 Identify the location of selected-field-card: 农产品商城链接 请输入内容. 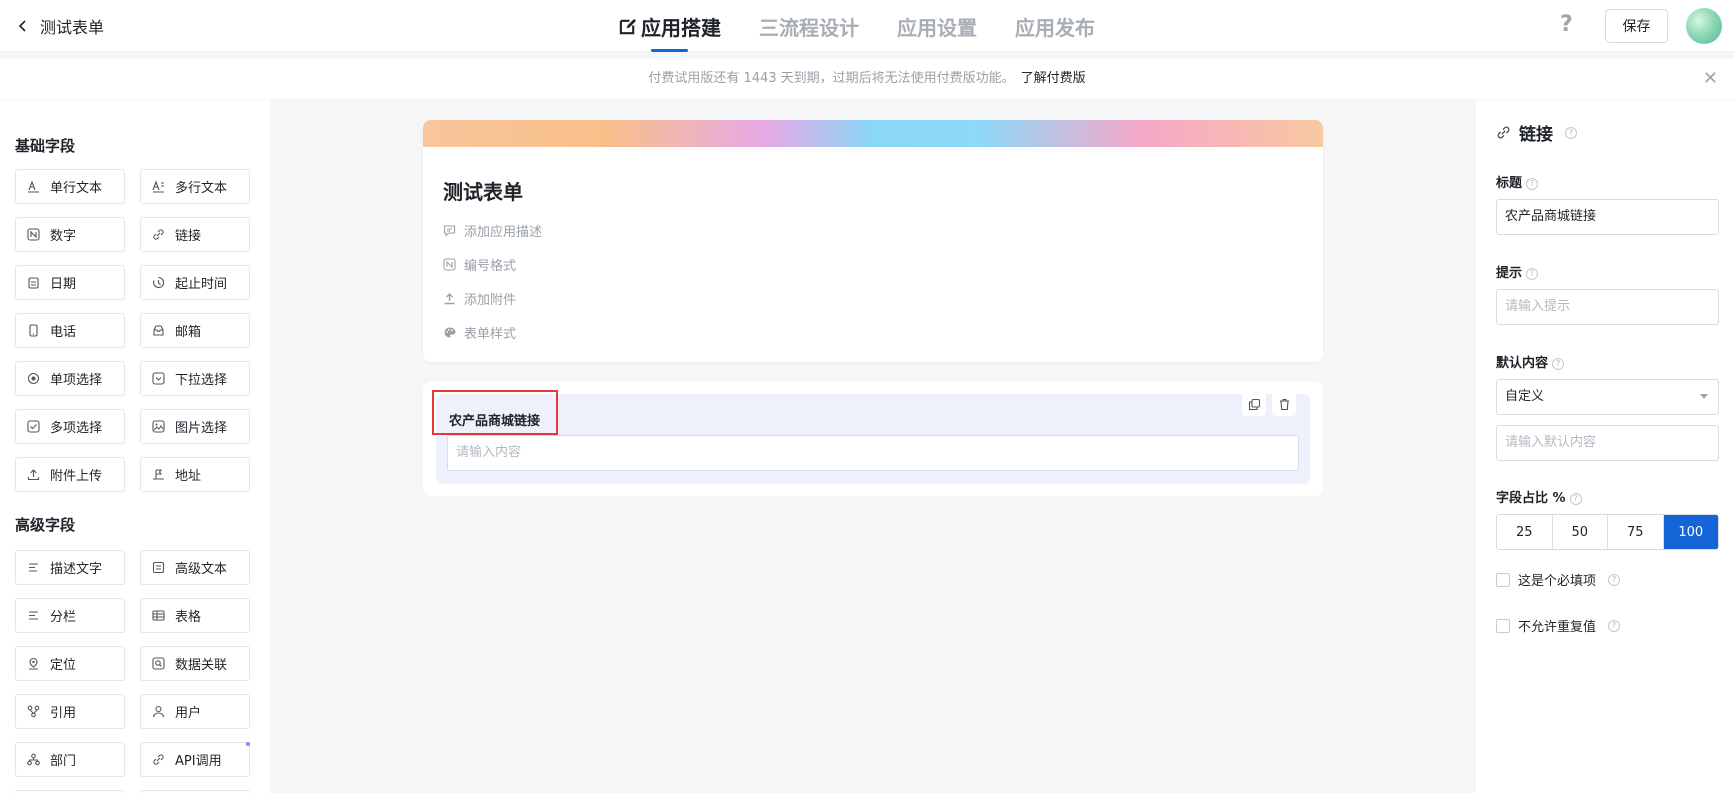
(873, 439).